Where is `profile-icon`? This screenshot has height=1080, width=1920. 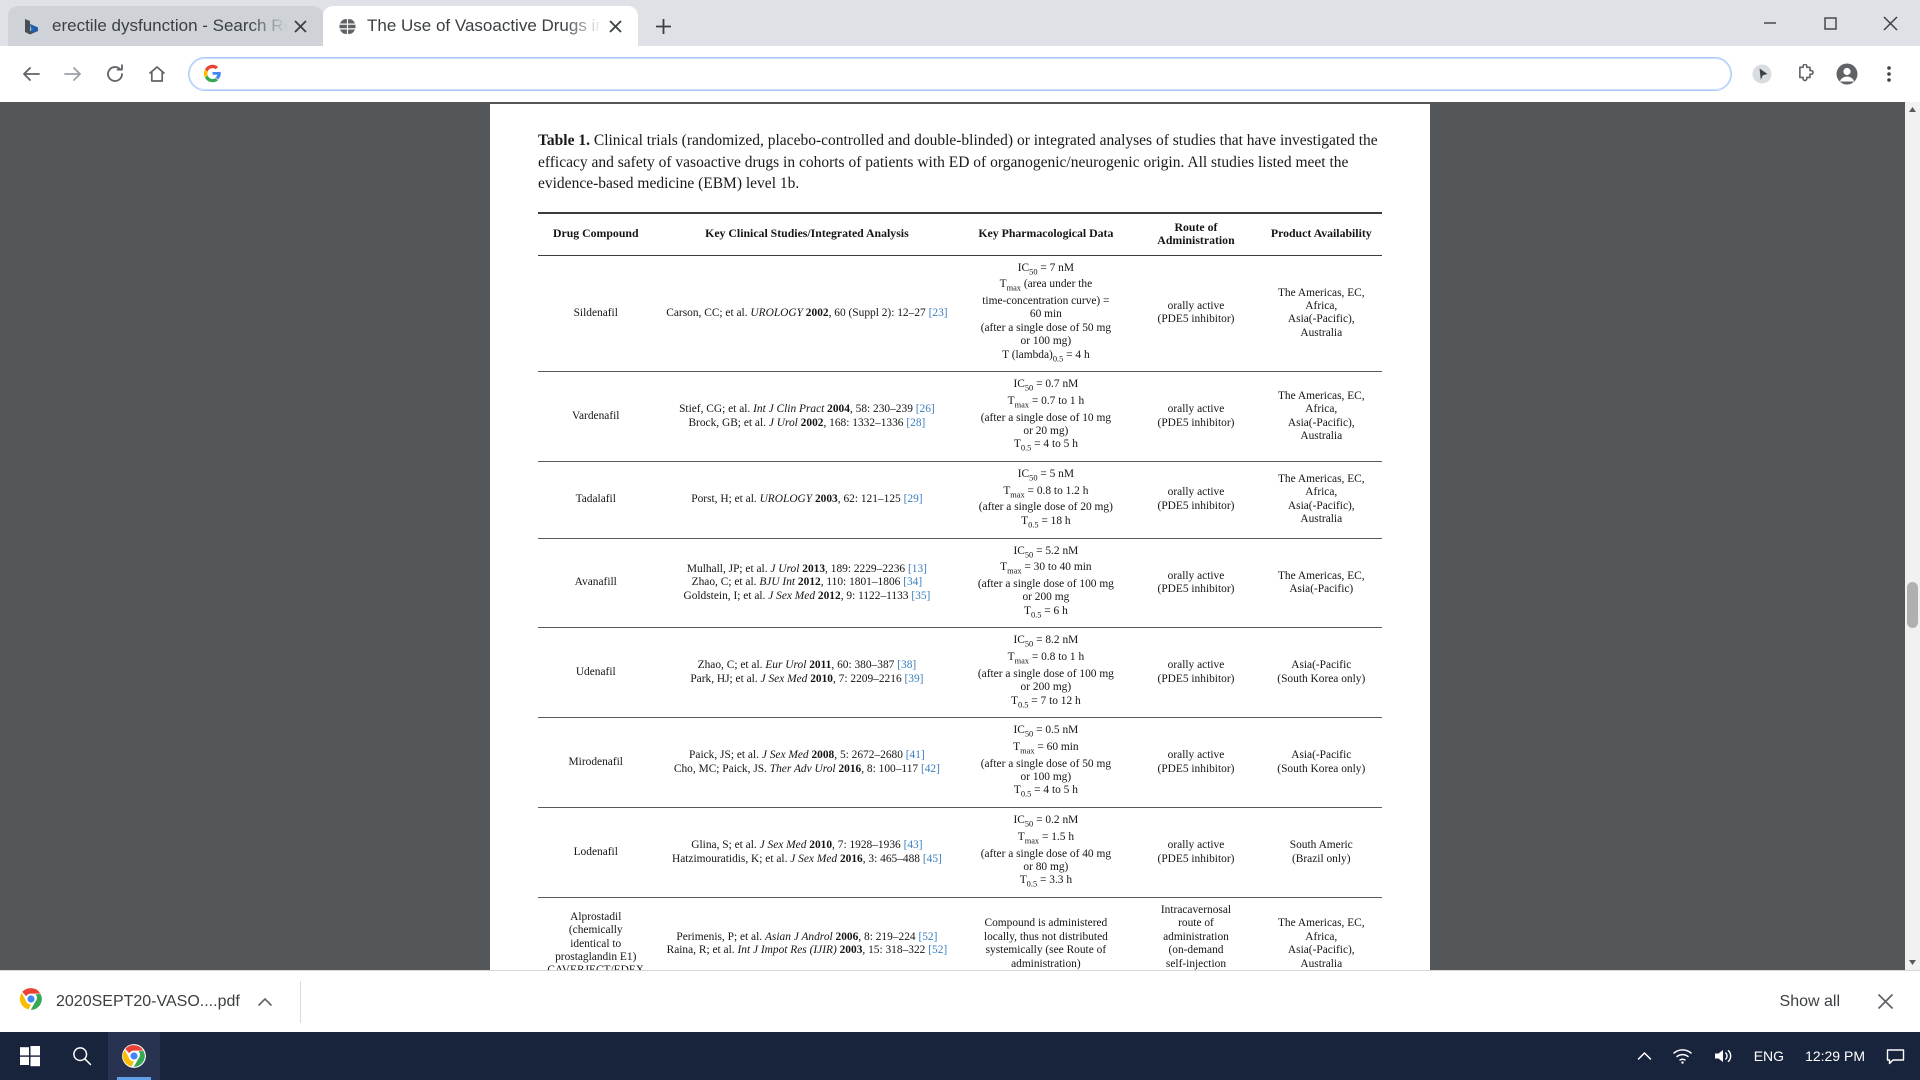 profile-icon is located at coordinates (1847, 74).